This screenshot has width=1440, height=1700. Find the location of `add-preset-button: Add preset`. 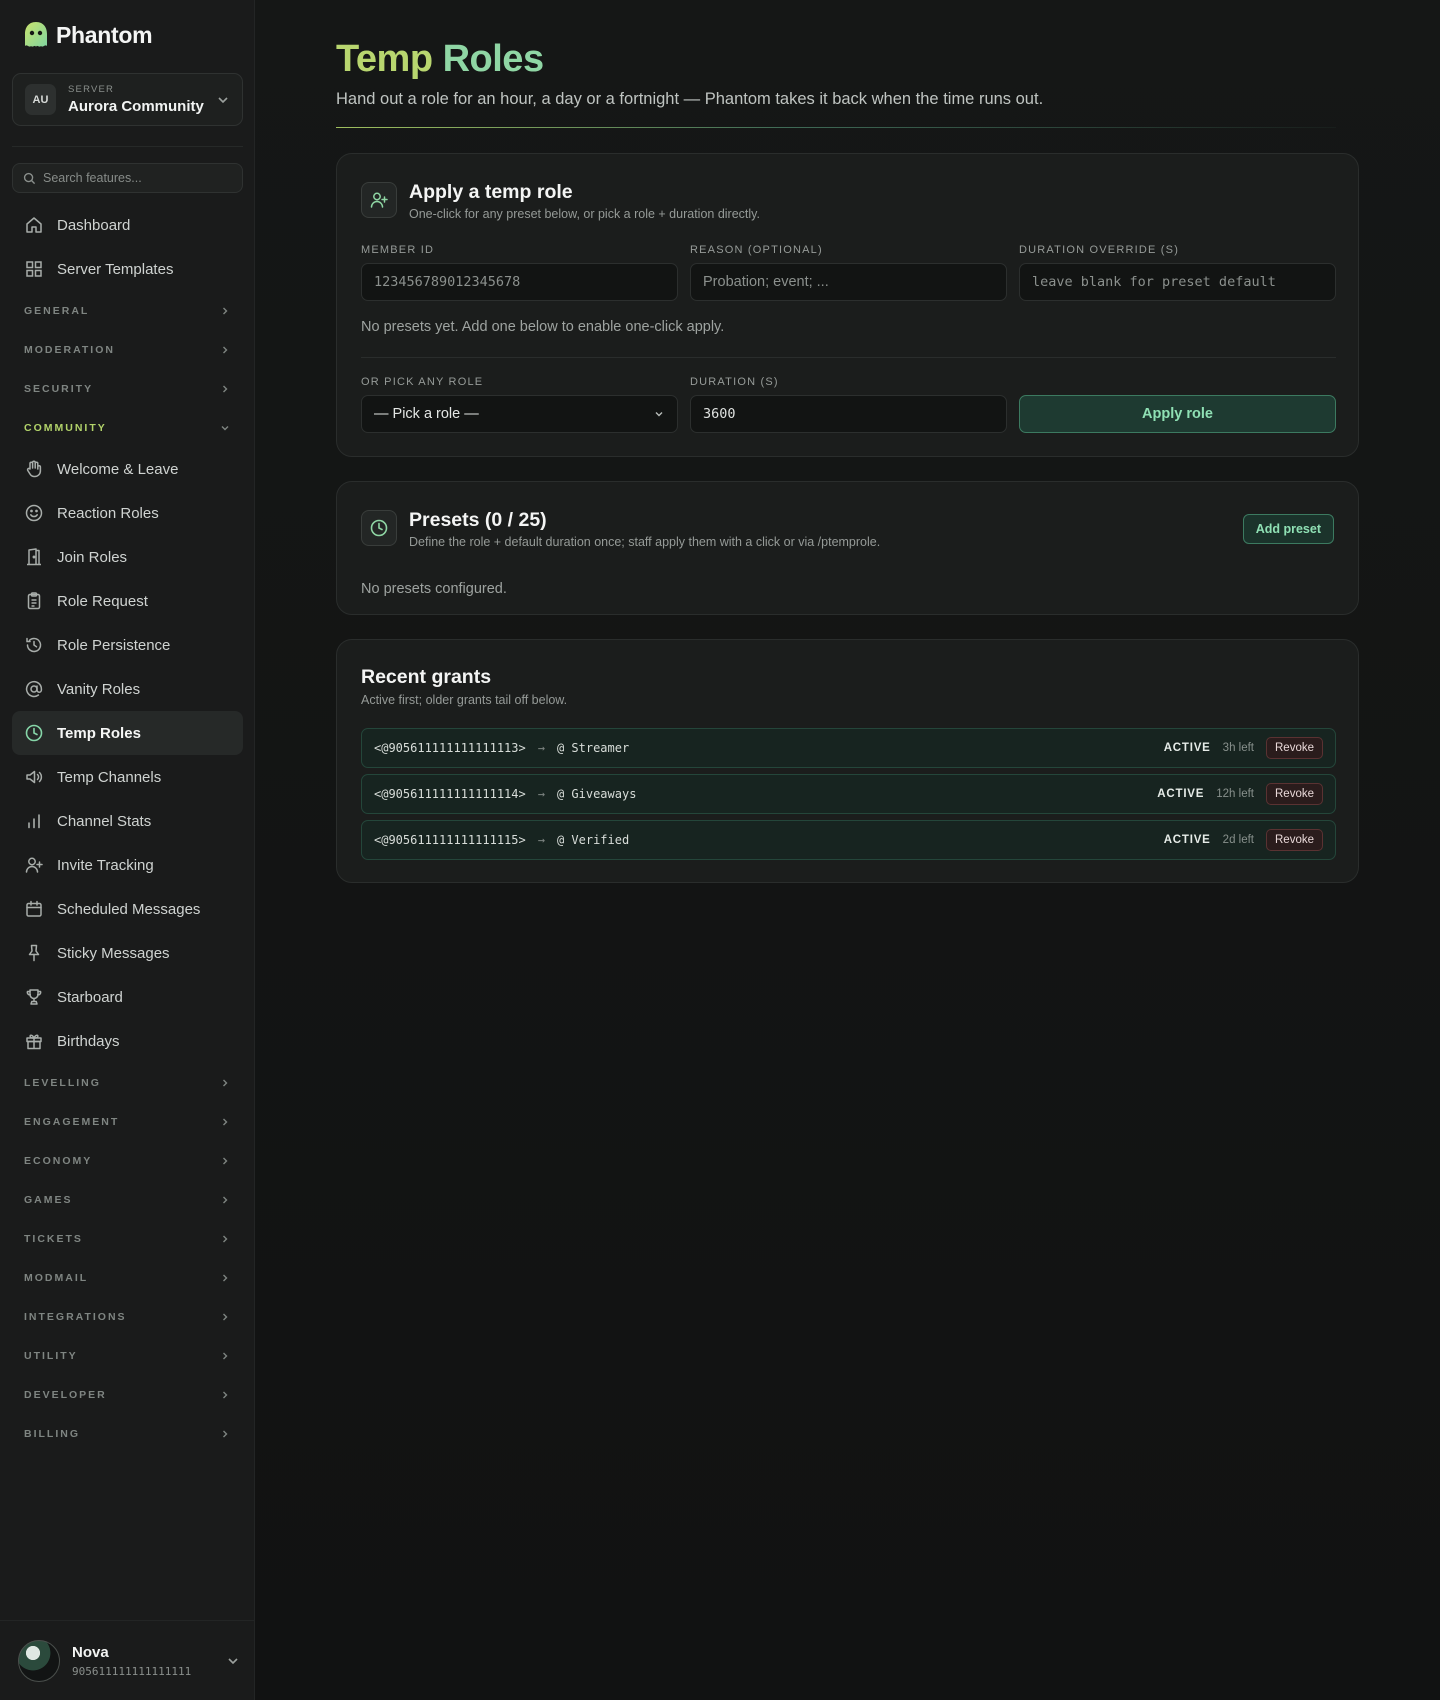

add-preset-button: Add preset is located at coordinates (1288, 529).